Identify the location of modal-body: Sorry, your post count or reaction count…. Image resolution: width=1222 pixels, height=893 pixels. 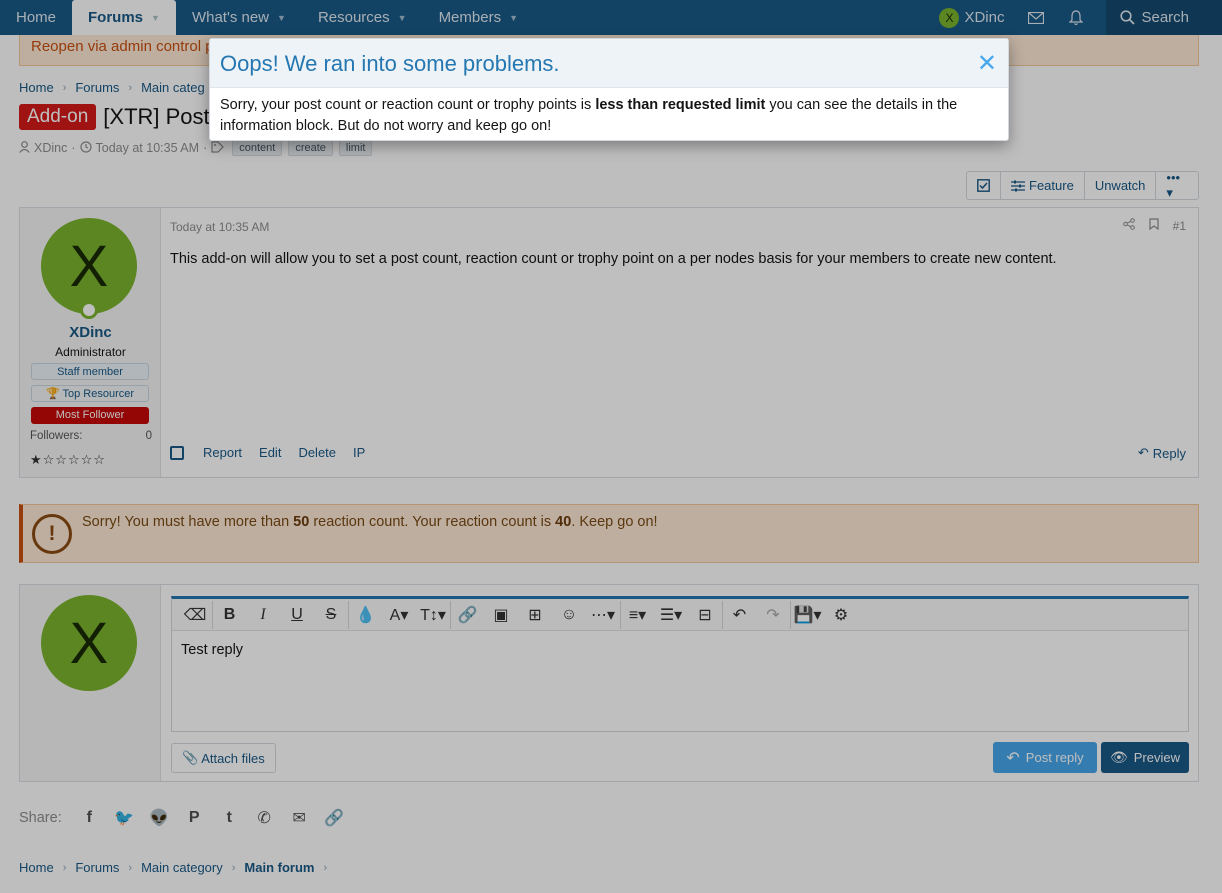
(609, 116).